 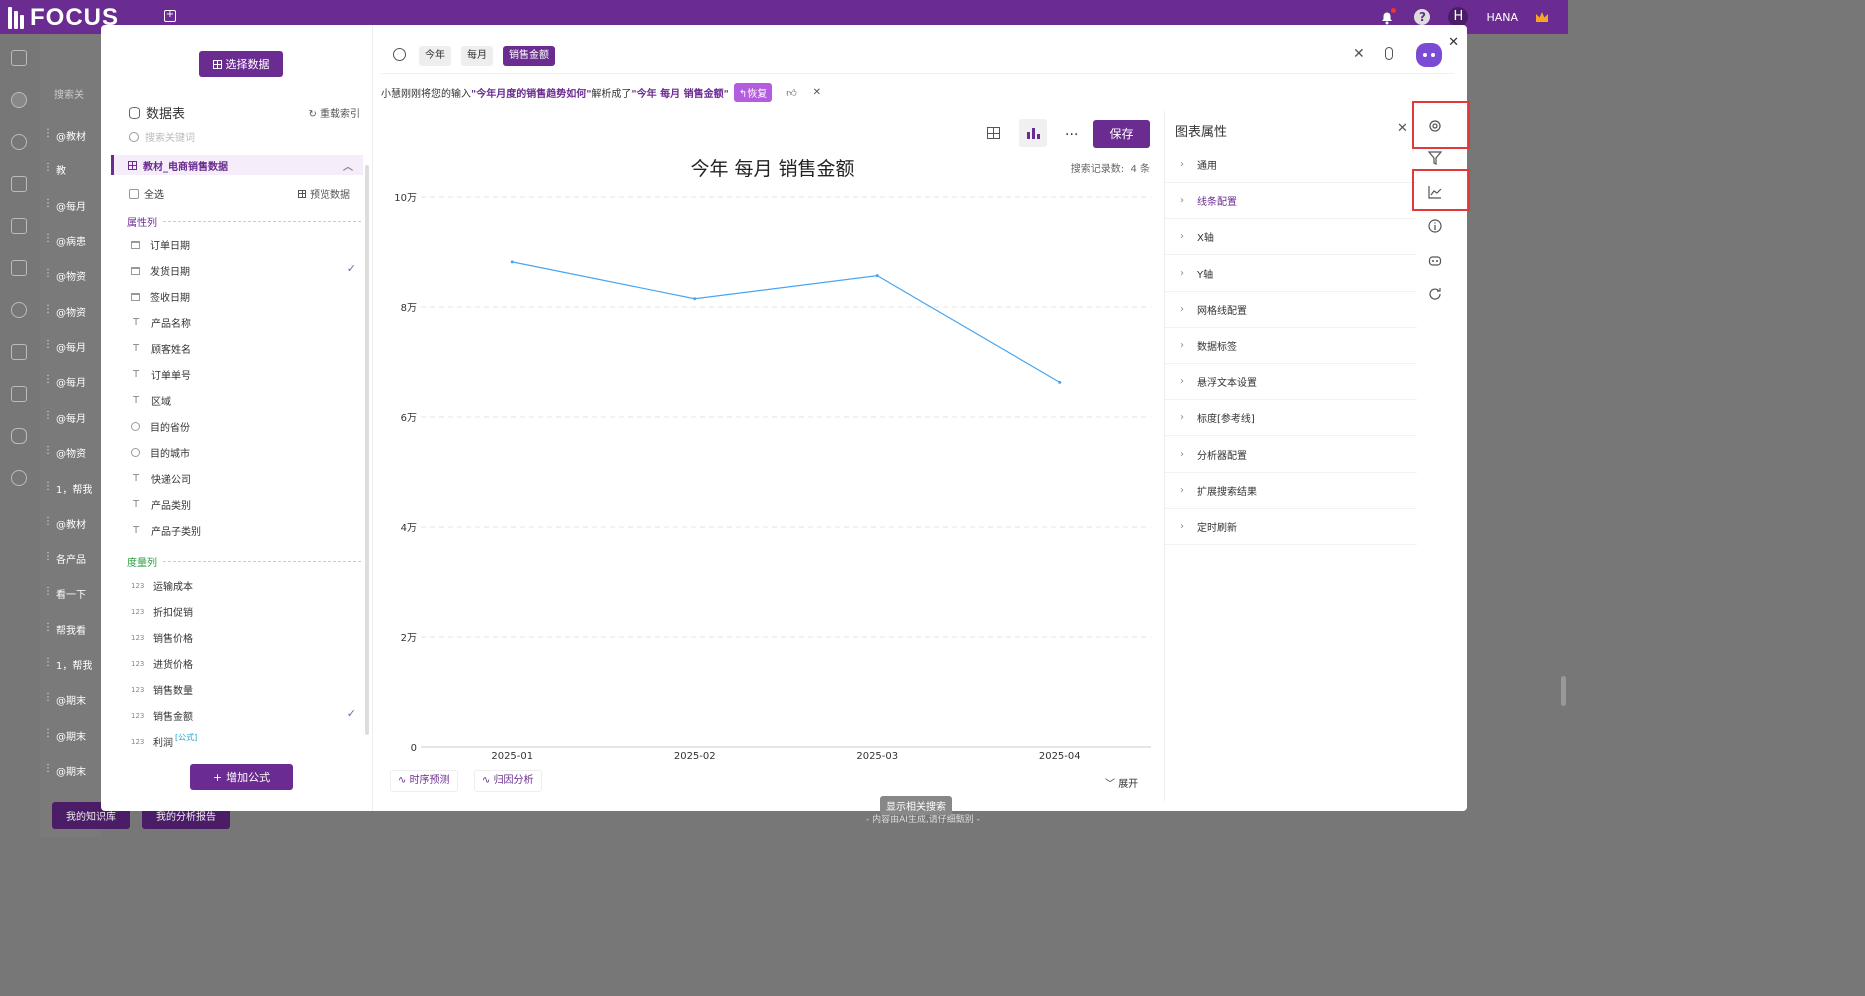 What do you see at coordinates (161, 504) in the screenshot?
I see `attribute-field: T 产品类别` at bounding box center [161, 504].